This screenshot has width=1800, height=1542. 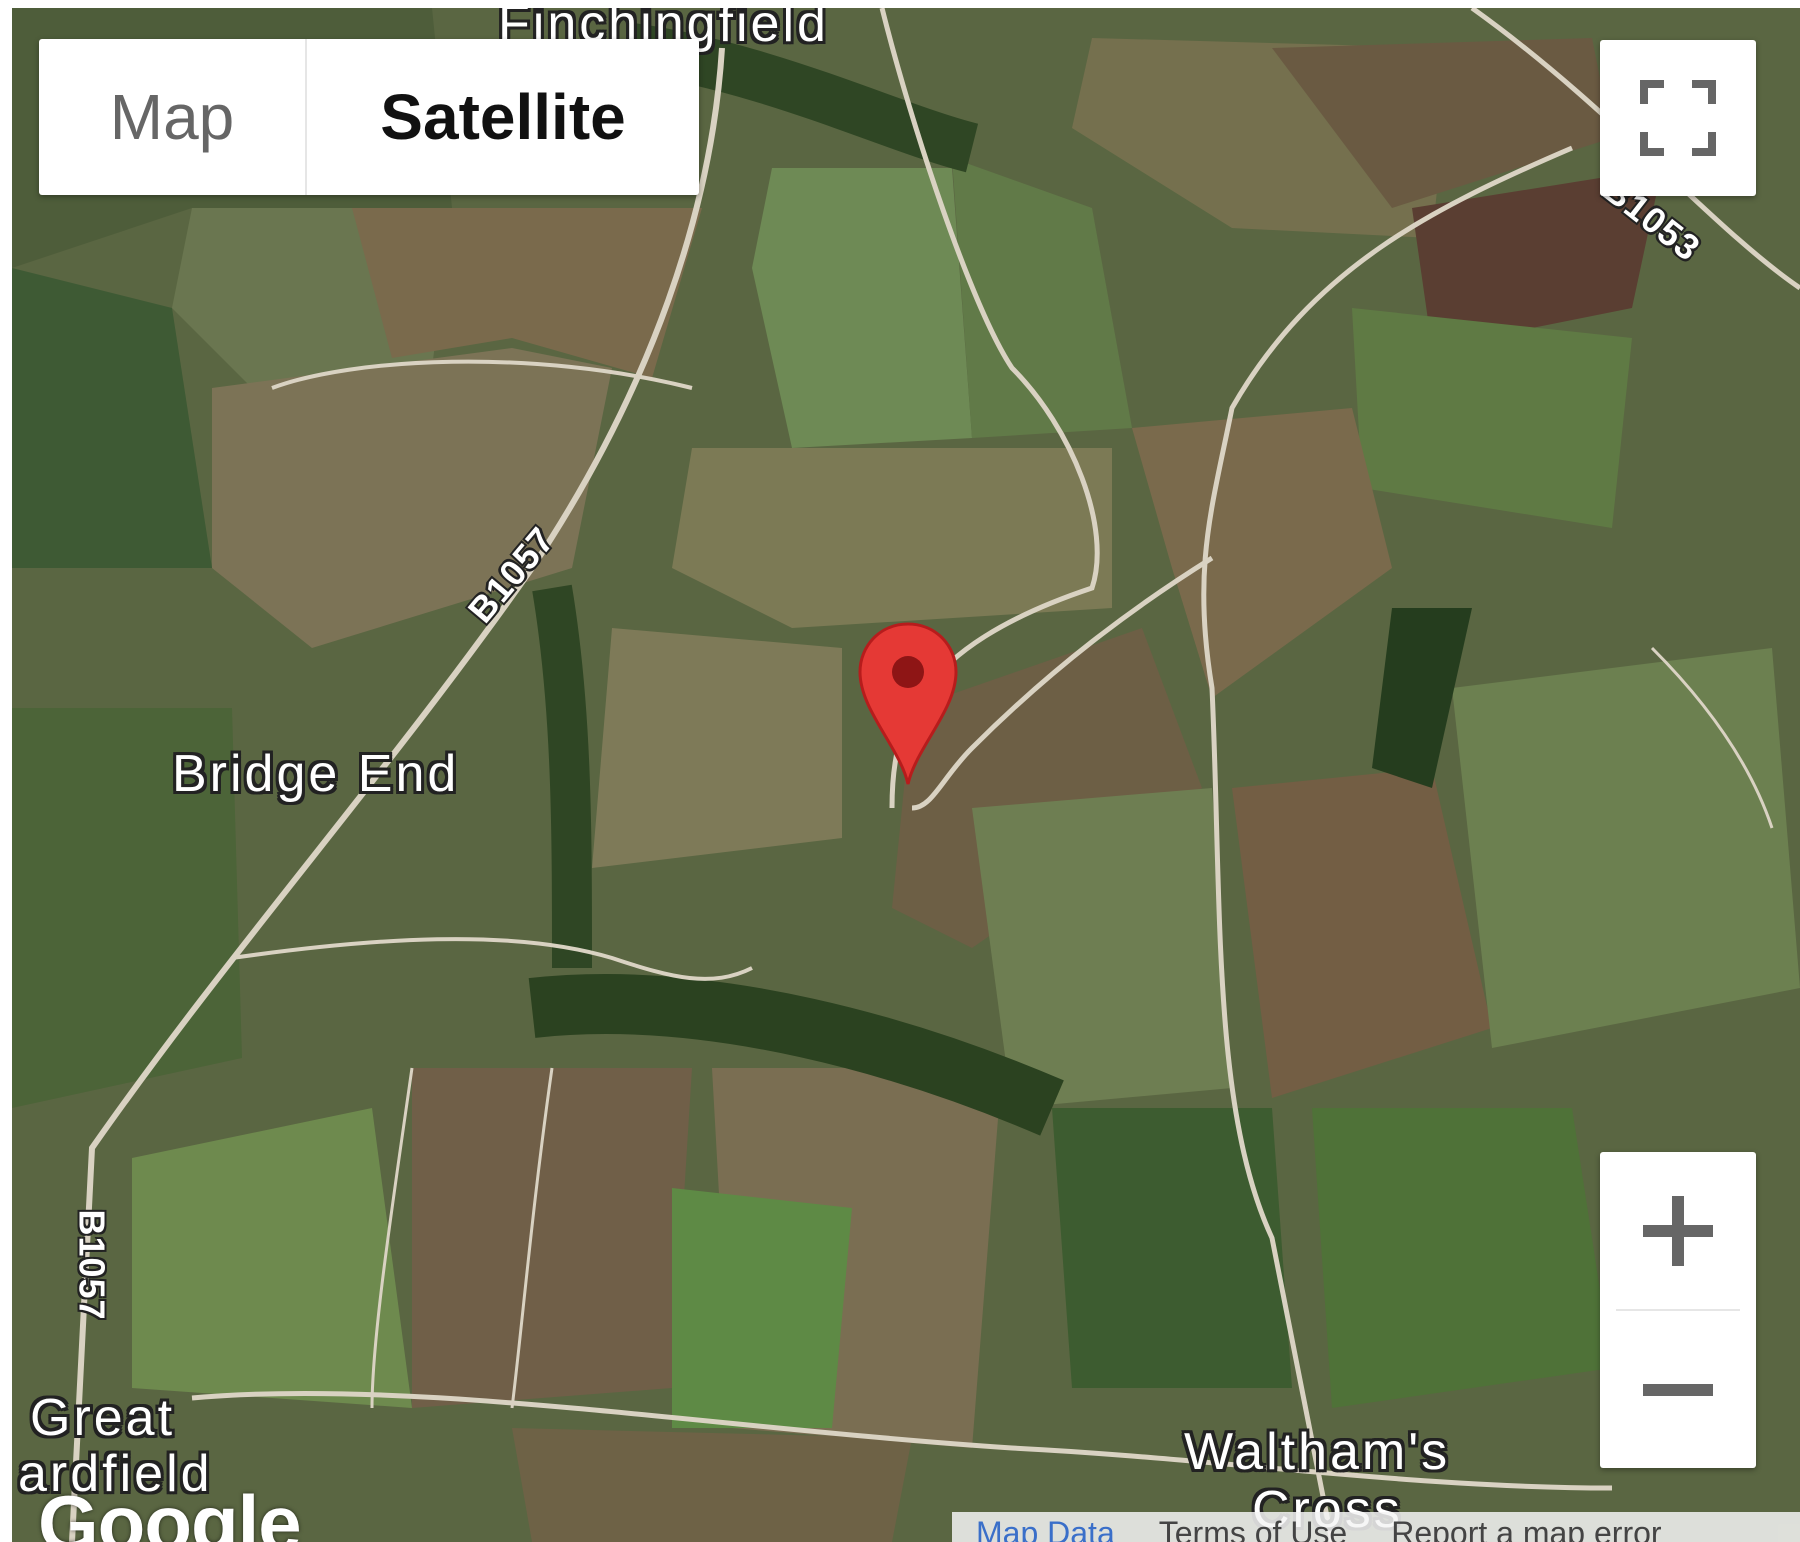 I want to click on map-data-link: Map Data, so click(x=1045, y=1528).